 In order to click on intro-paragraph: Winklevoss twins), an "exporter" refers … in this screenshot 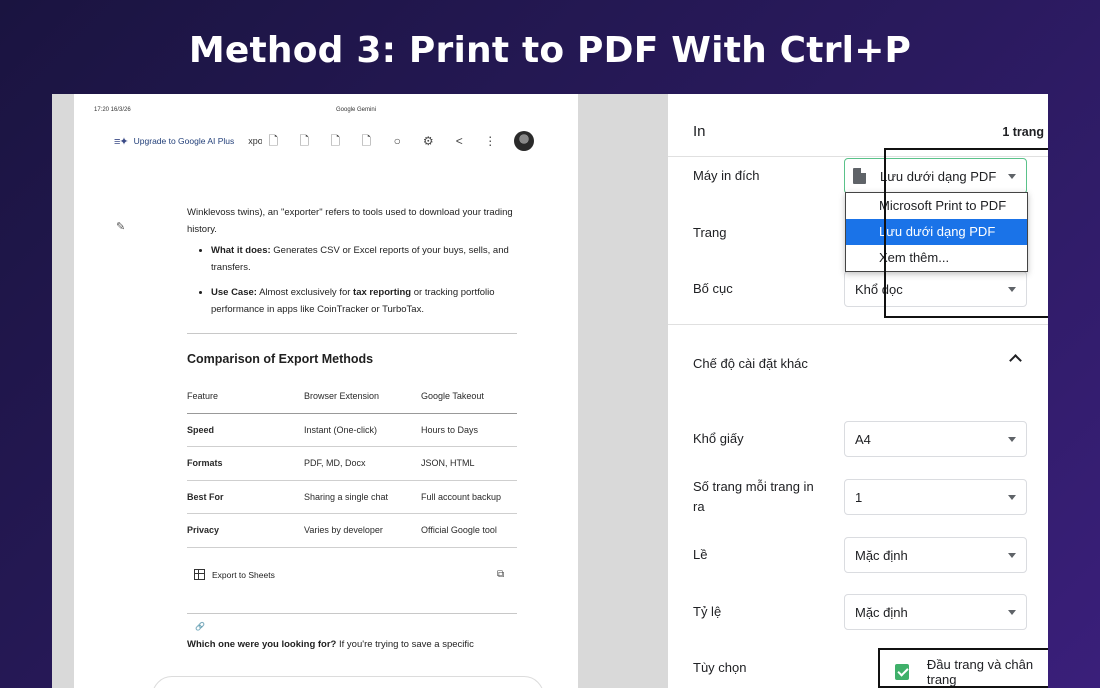, I will do `click(350, 221)`.